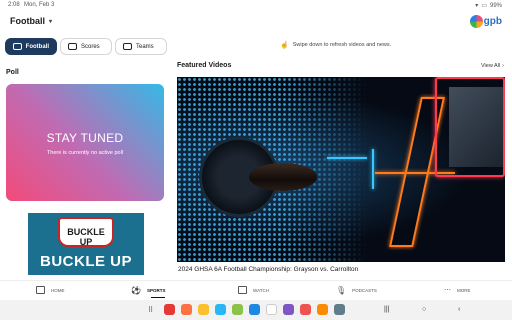 The height and width of the screenshot is (320, 512). Describe the element at coordinates (39, 5) in the screenshot. I see `status-date: Mon, Feb 3` at that location.